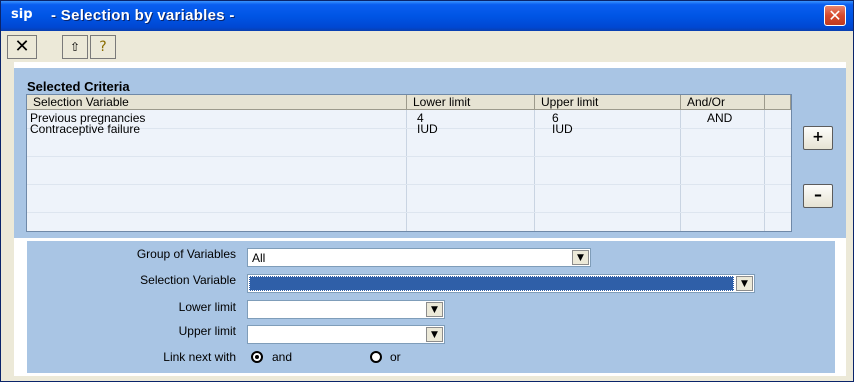 The height and width of the screenshot is (382, 854). Describe the element at coordinates (207, 307) in the screenshot. I see `lower-limit-label: Lower limit` at that location.